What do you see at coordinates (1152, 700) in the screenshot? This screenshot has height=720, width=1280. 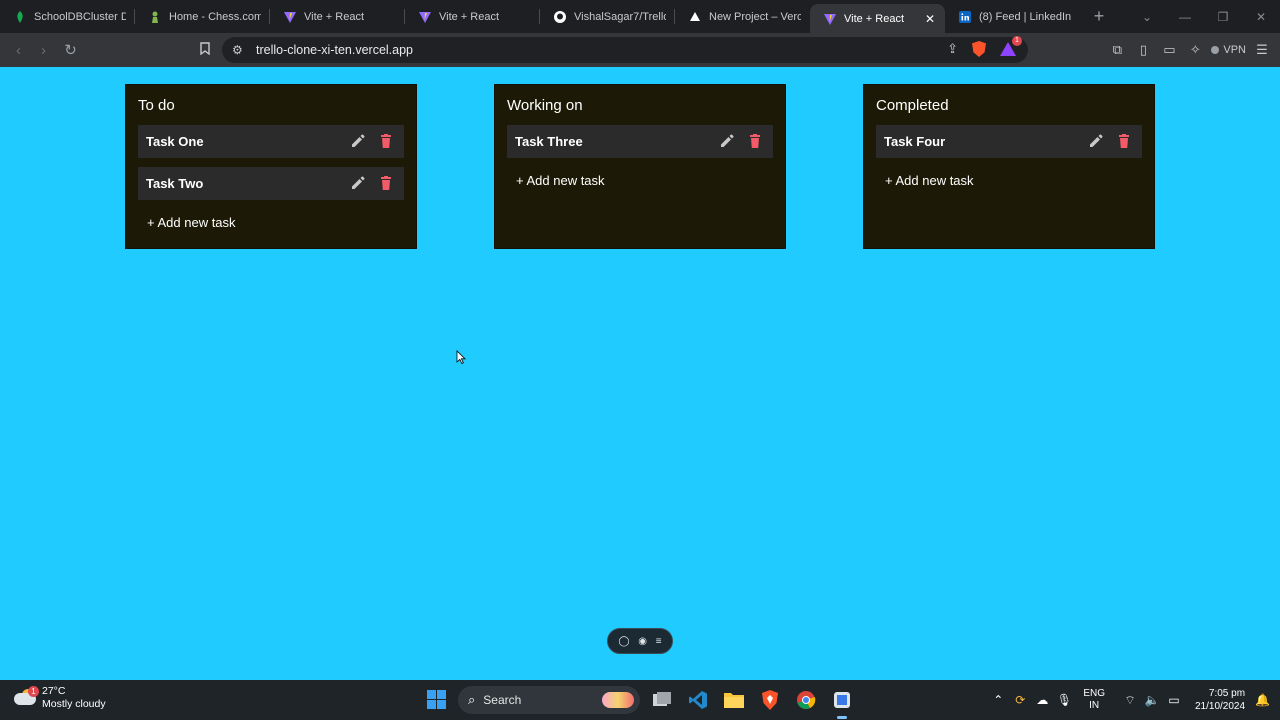 I see `volume-icon: 🔈` at bounding box center [1152, 700].